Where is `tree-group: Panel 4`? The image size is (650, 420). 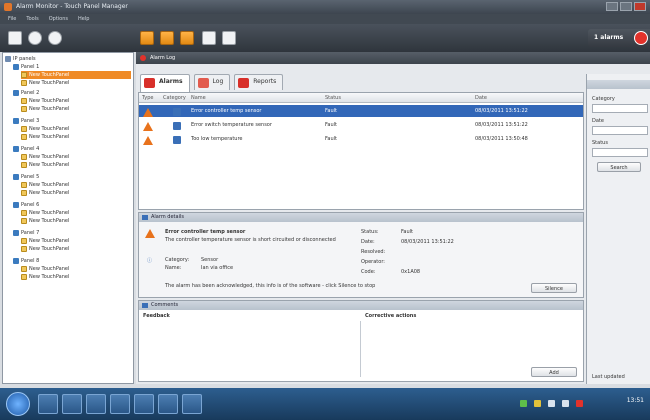 tree-group: Panel 4 is located at coordinates (26, 149).